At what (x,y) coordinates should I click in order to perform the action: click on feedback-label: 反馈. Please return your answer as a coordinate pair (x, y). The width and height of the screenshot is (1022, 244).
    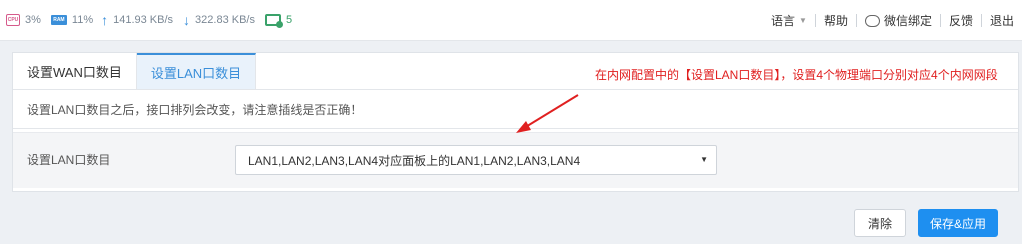
    Looking at the image, I should click on (960, 21).